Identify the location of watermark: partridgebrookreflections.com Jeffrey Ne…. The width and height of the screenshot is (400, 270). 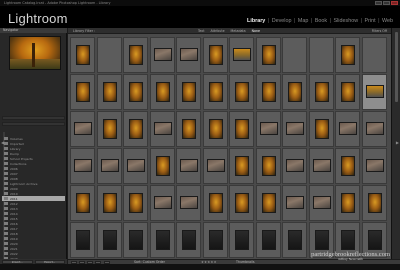
(350, 256).